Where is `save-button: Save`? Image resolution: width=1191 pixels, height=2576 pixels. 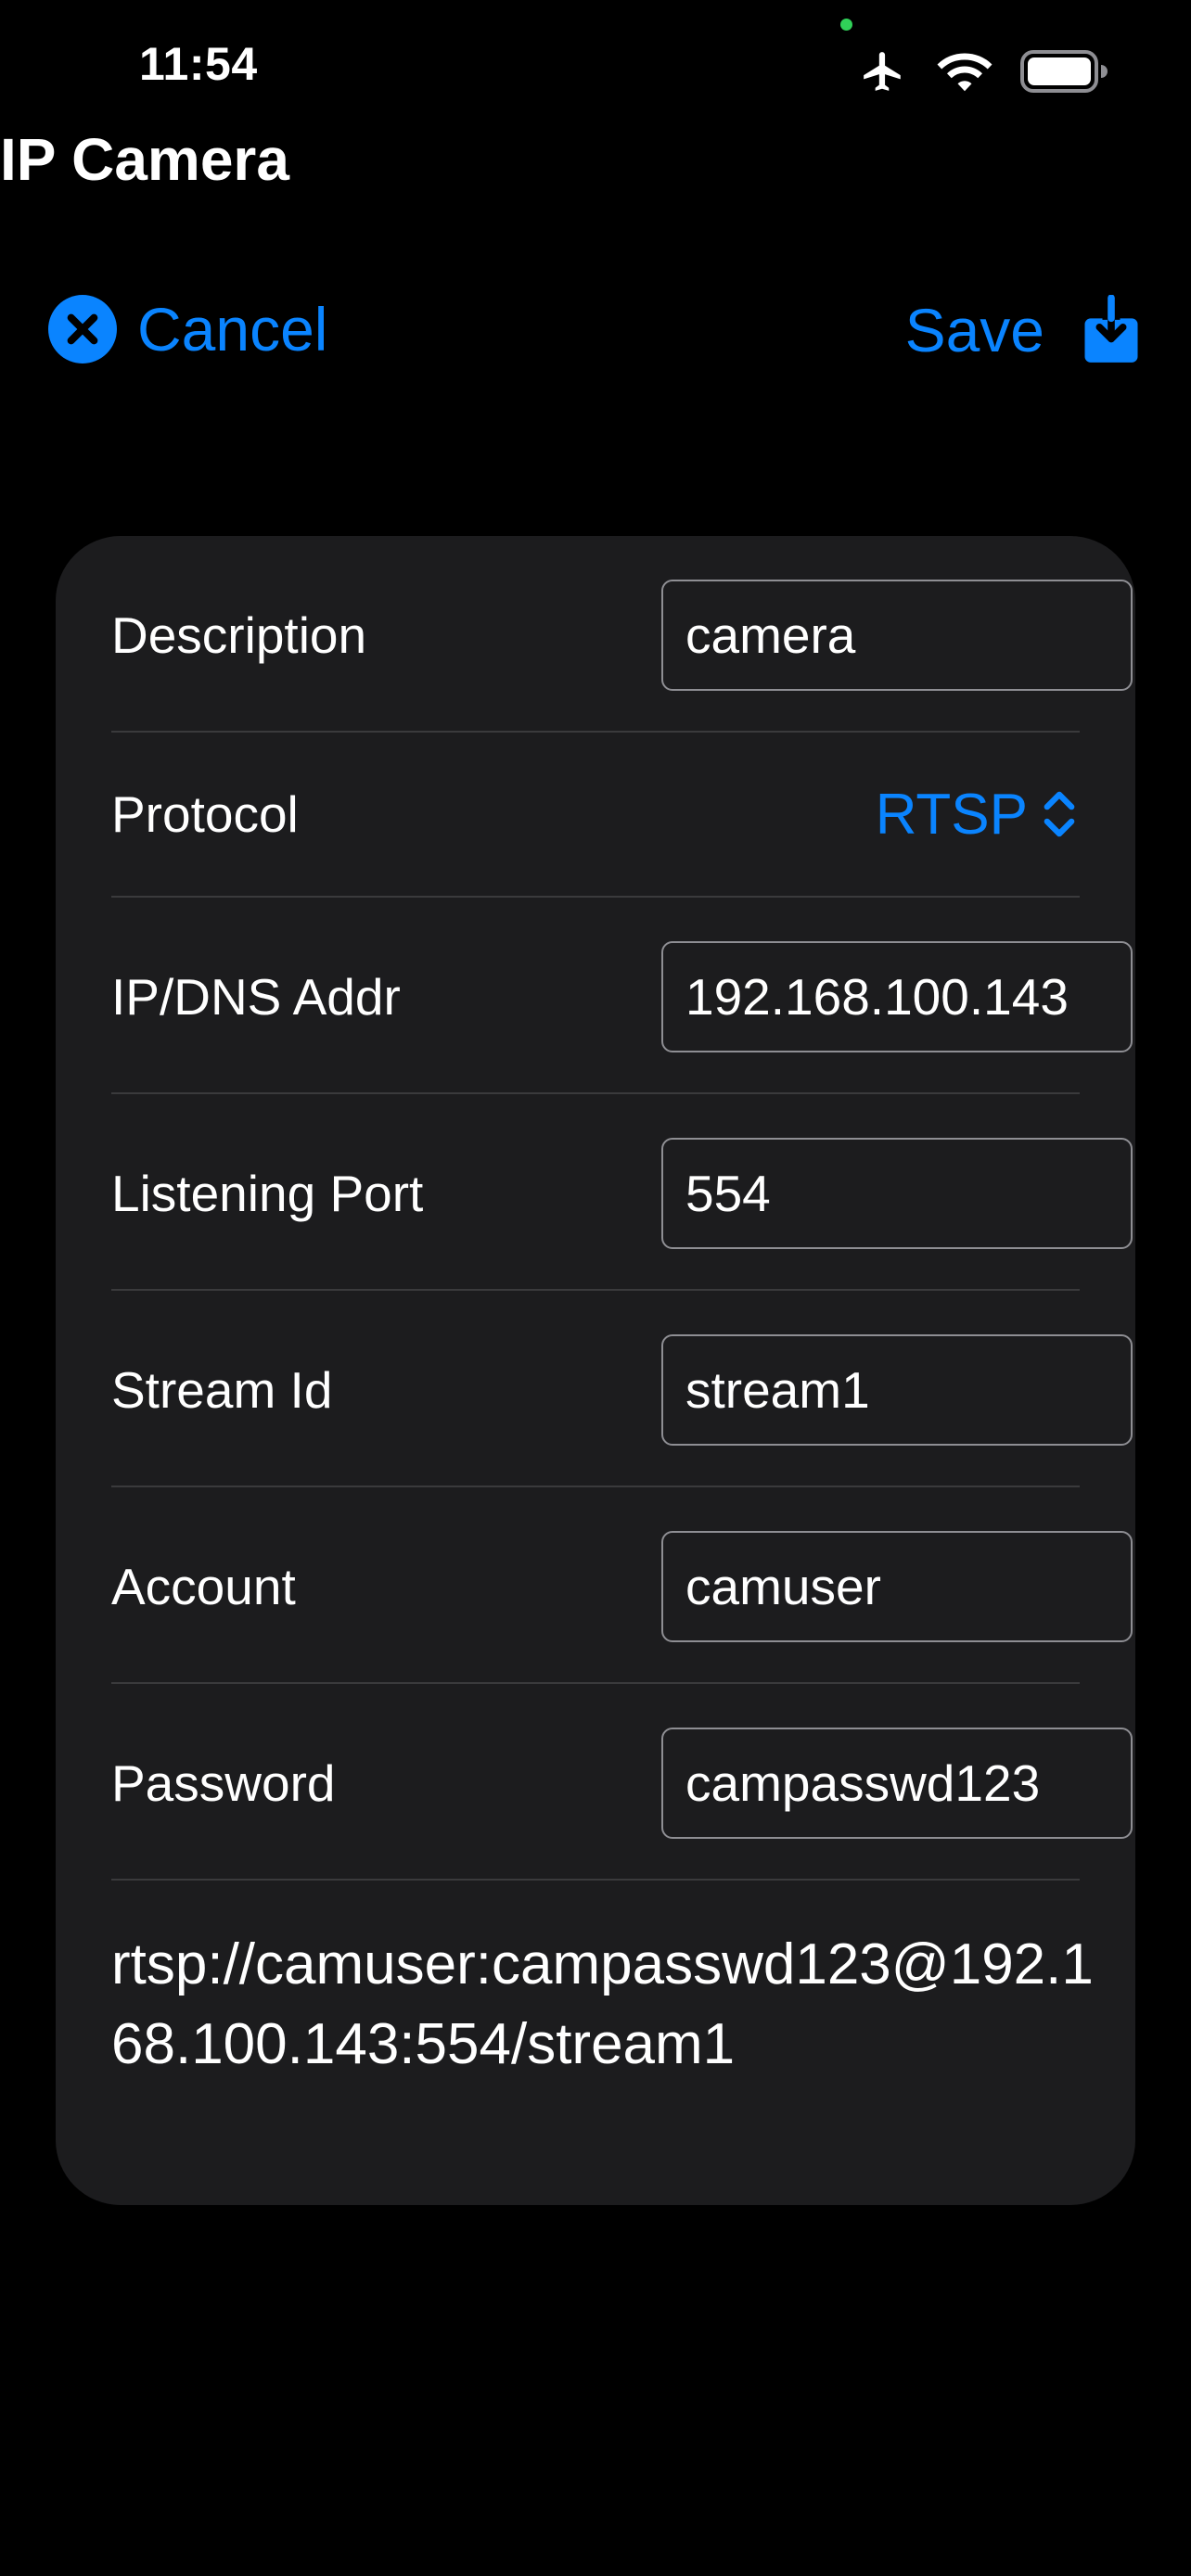
save-button: Save is located at coordinates (1023, 330).